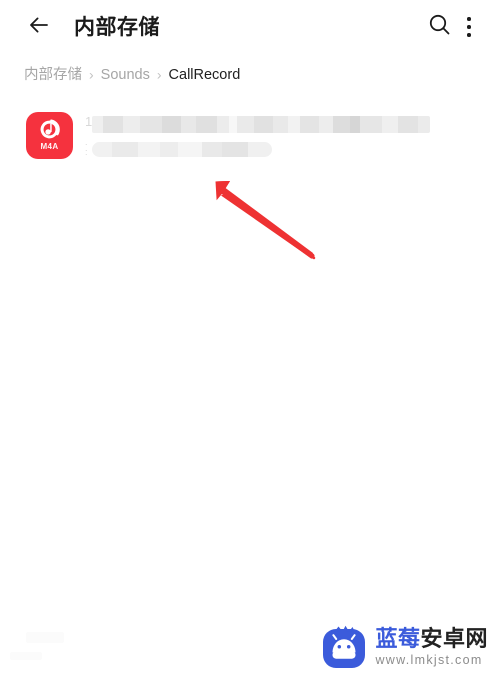 Image resolution: width=500 pixels, height=677 pixels. I want to click on watermark-title: 蓝莓安卓网, so click(431, 639).